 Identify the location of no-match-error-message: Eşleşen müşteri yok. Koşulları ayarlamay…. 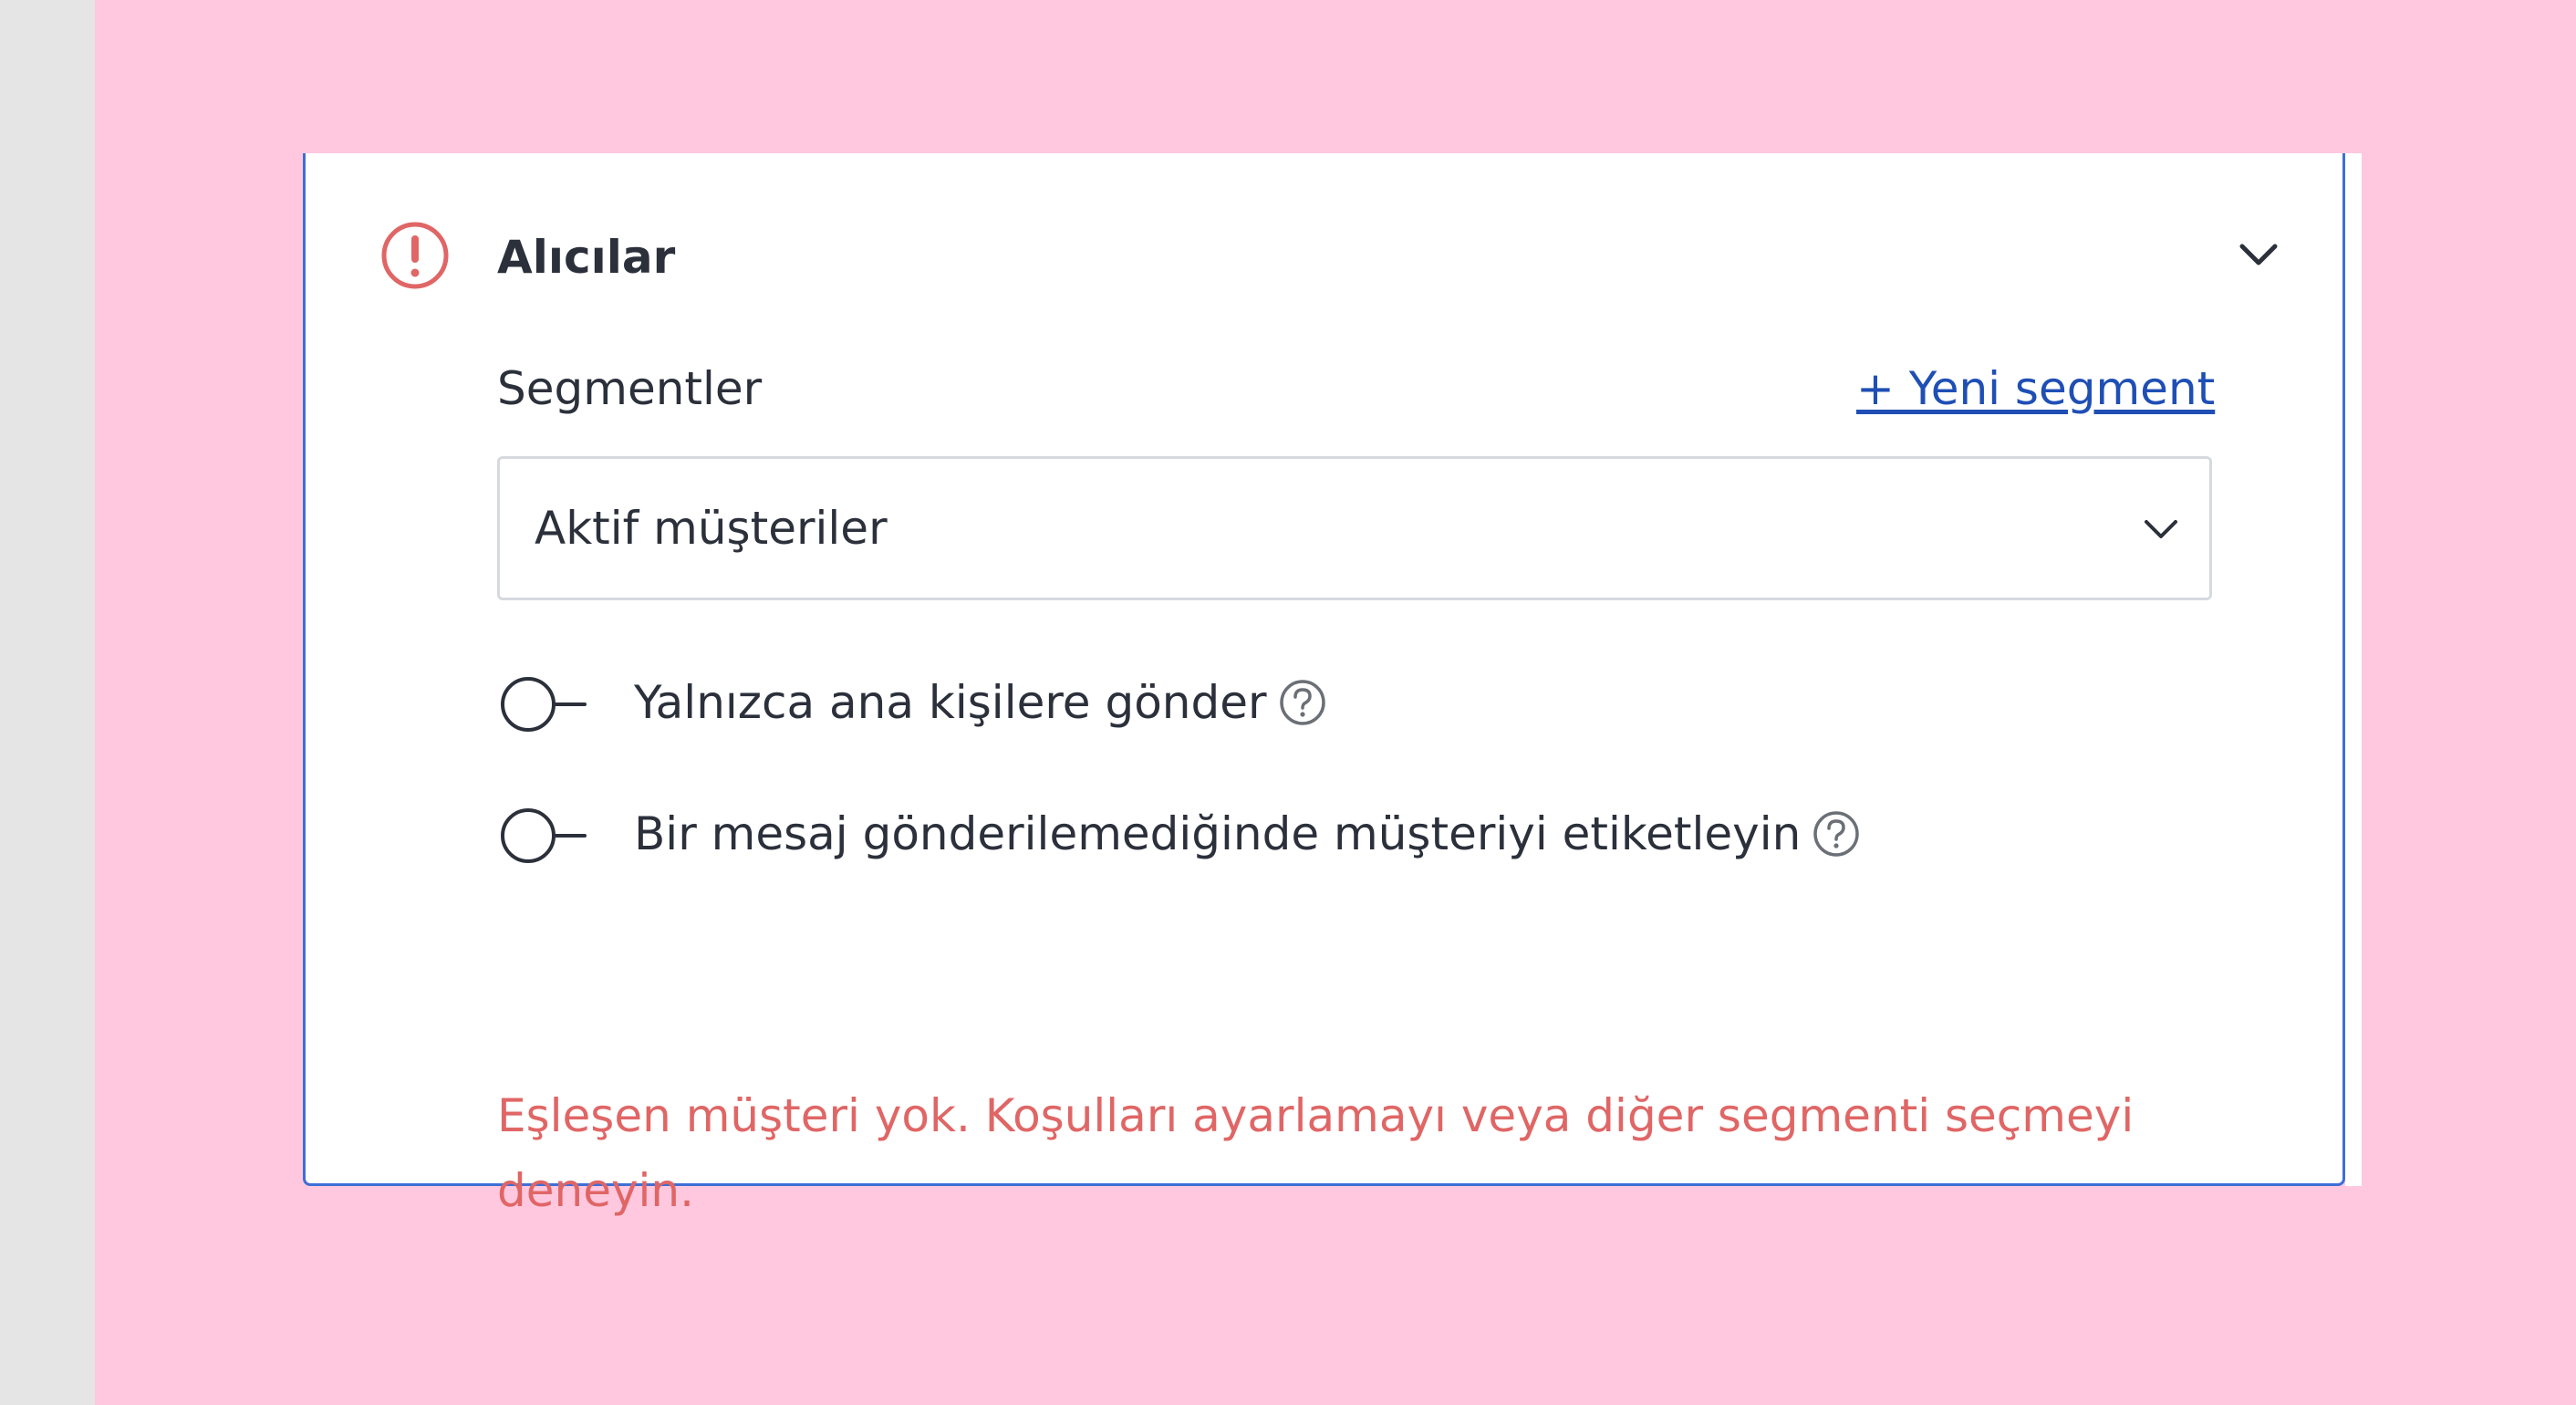
(1316, 1153).